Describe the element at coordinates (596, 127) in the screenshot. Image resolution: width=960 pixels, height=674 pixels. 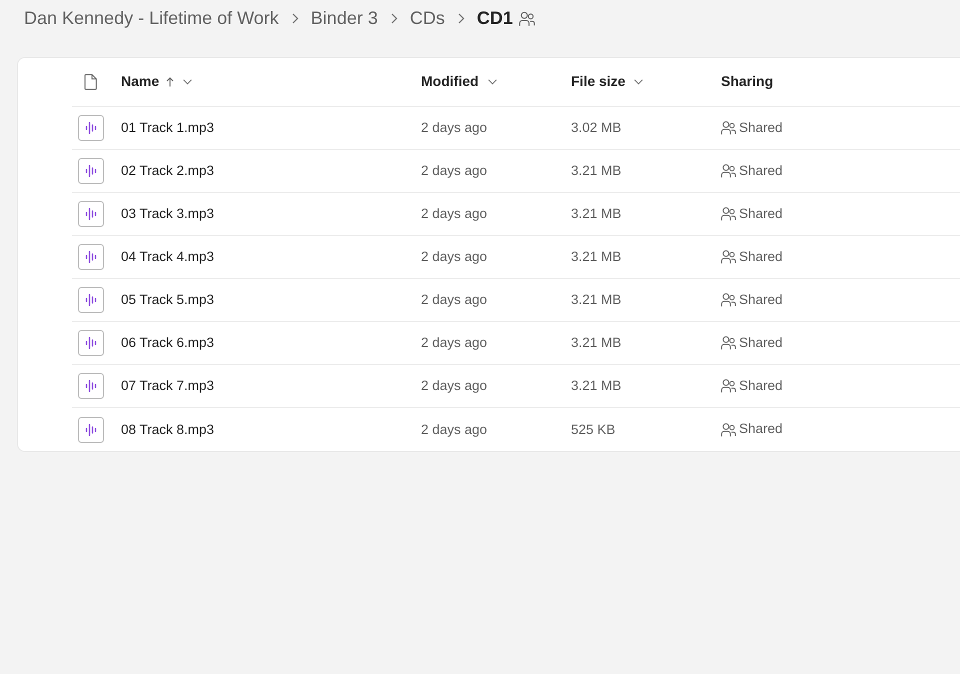
I see `file-size: 3.02 MB` at that location.